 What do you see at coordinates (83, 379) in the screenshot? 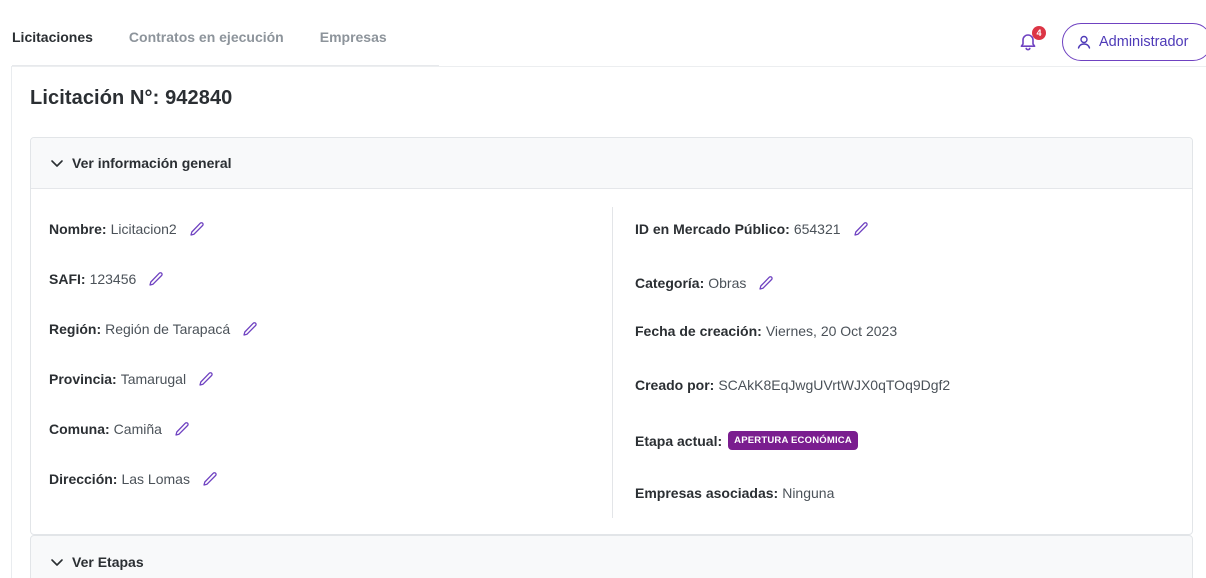
I see `field-label: Provincia:` at bounding box center [83, 379].